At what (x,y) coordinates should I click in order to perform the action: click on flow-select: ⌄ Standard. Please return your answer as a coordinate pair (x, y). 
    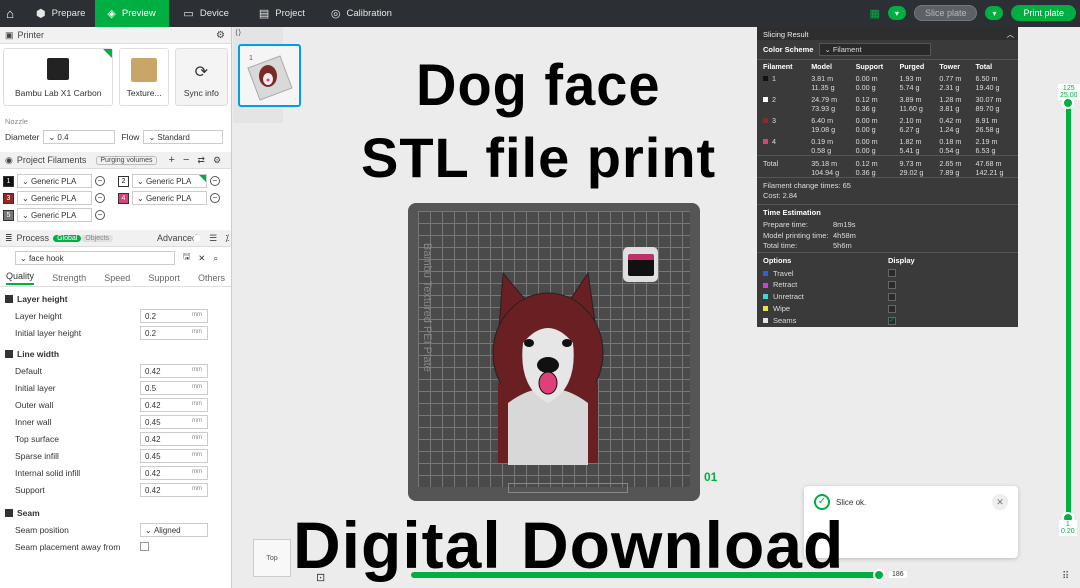
    Looking at the image, I should click on (183, 137).